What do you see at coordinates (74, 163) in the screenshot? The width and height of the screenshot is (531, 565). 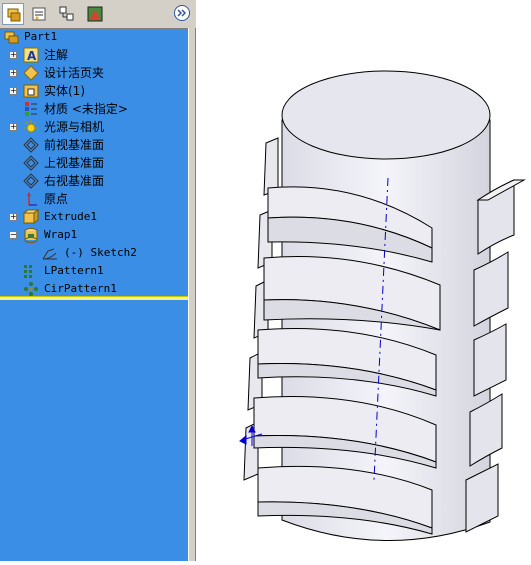 I see `tree-item-label: 上视基准面` at bounding box center [74, 163].